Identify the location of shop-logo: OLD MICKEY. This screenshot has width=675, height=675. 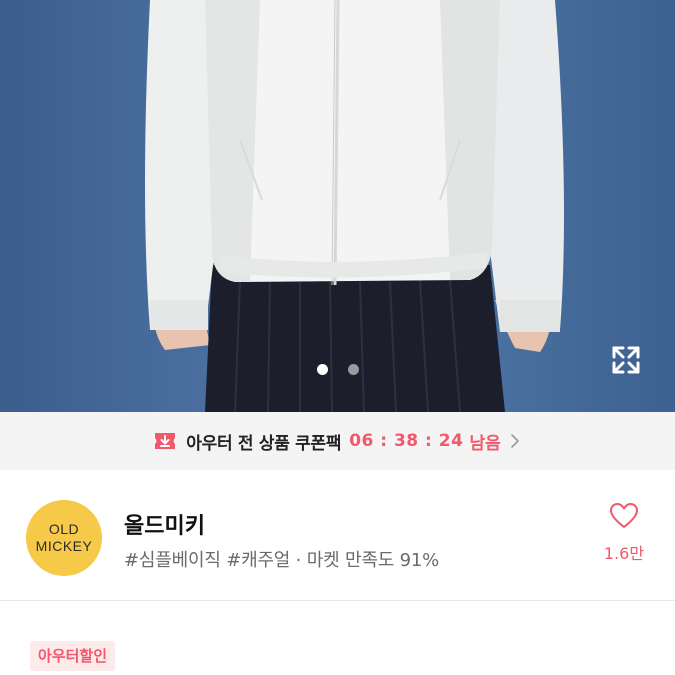
(64, 538).